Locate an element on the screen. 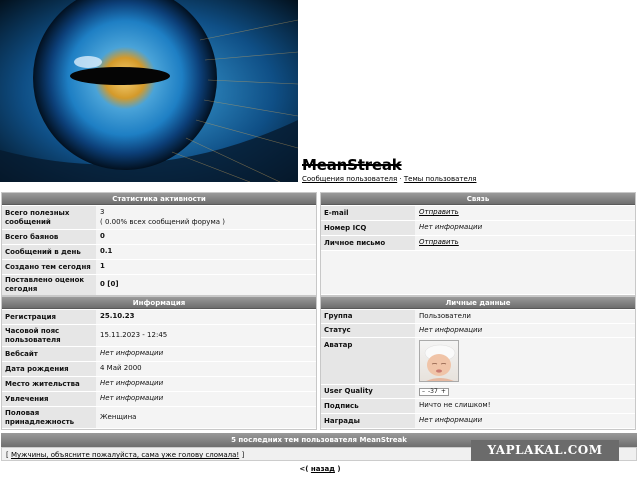 This screenshot has height=480, width=640. back-nav: <( назад ) is located at coordinates (320, 469).